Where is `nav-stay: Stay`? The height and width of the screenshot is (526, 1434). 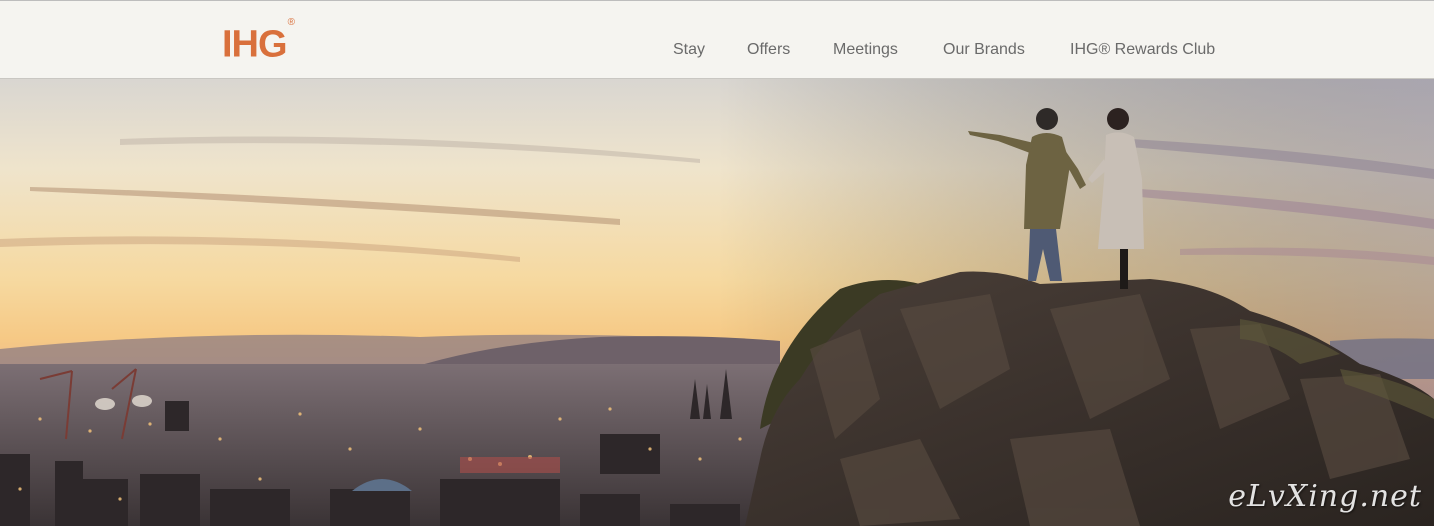
nav-stay: Stay is located at coordinates (689, 50).